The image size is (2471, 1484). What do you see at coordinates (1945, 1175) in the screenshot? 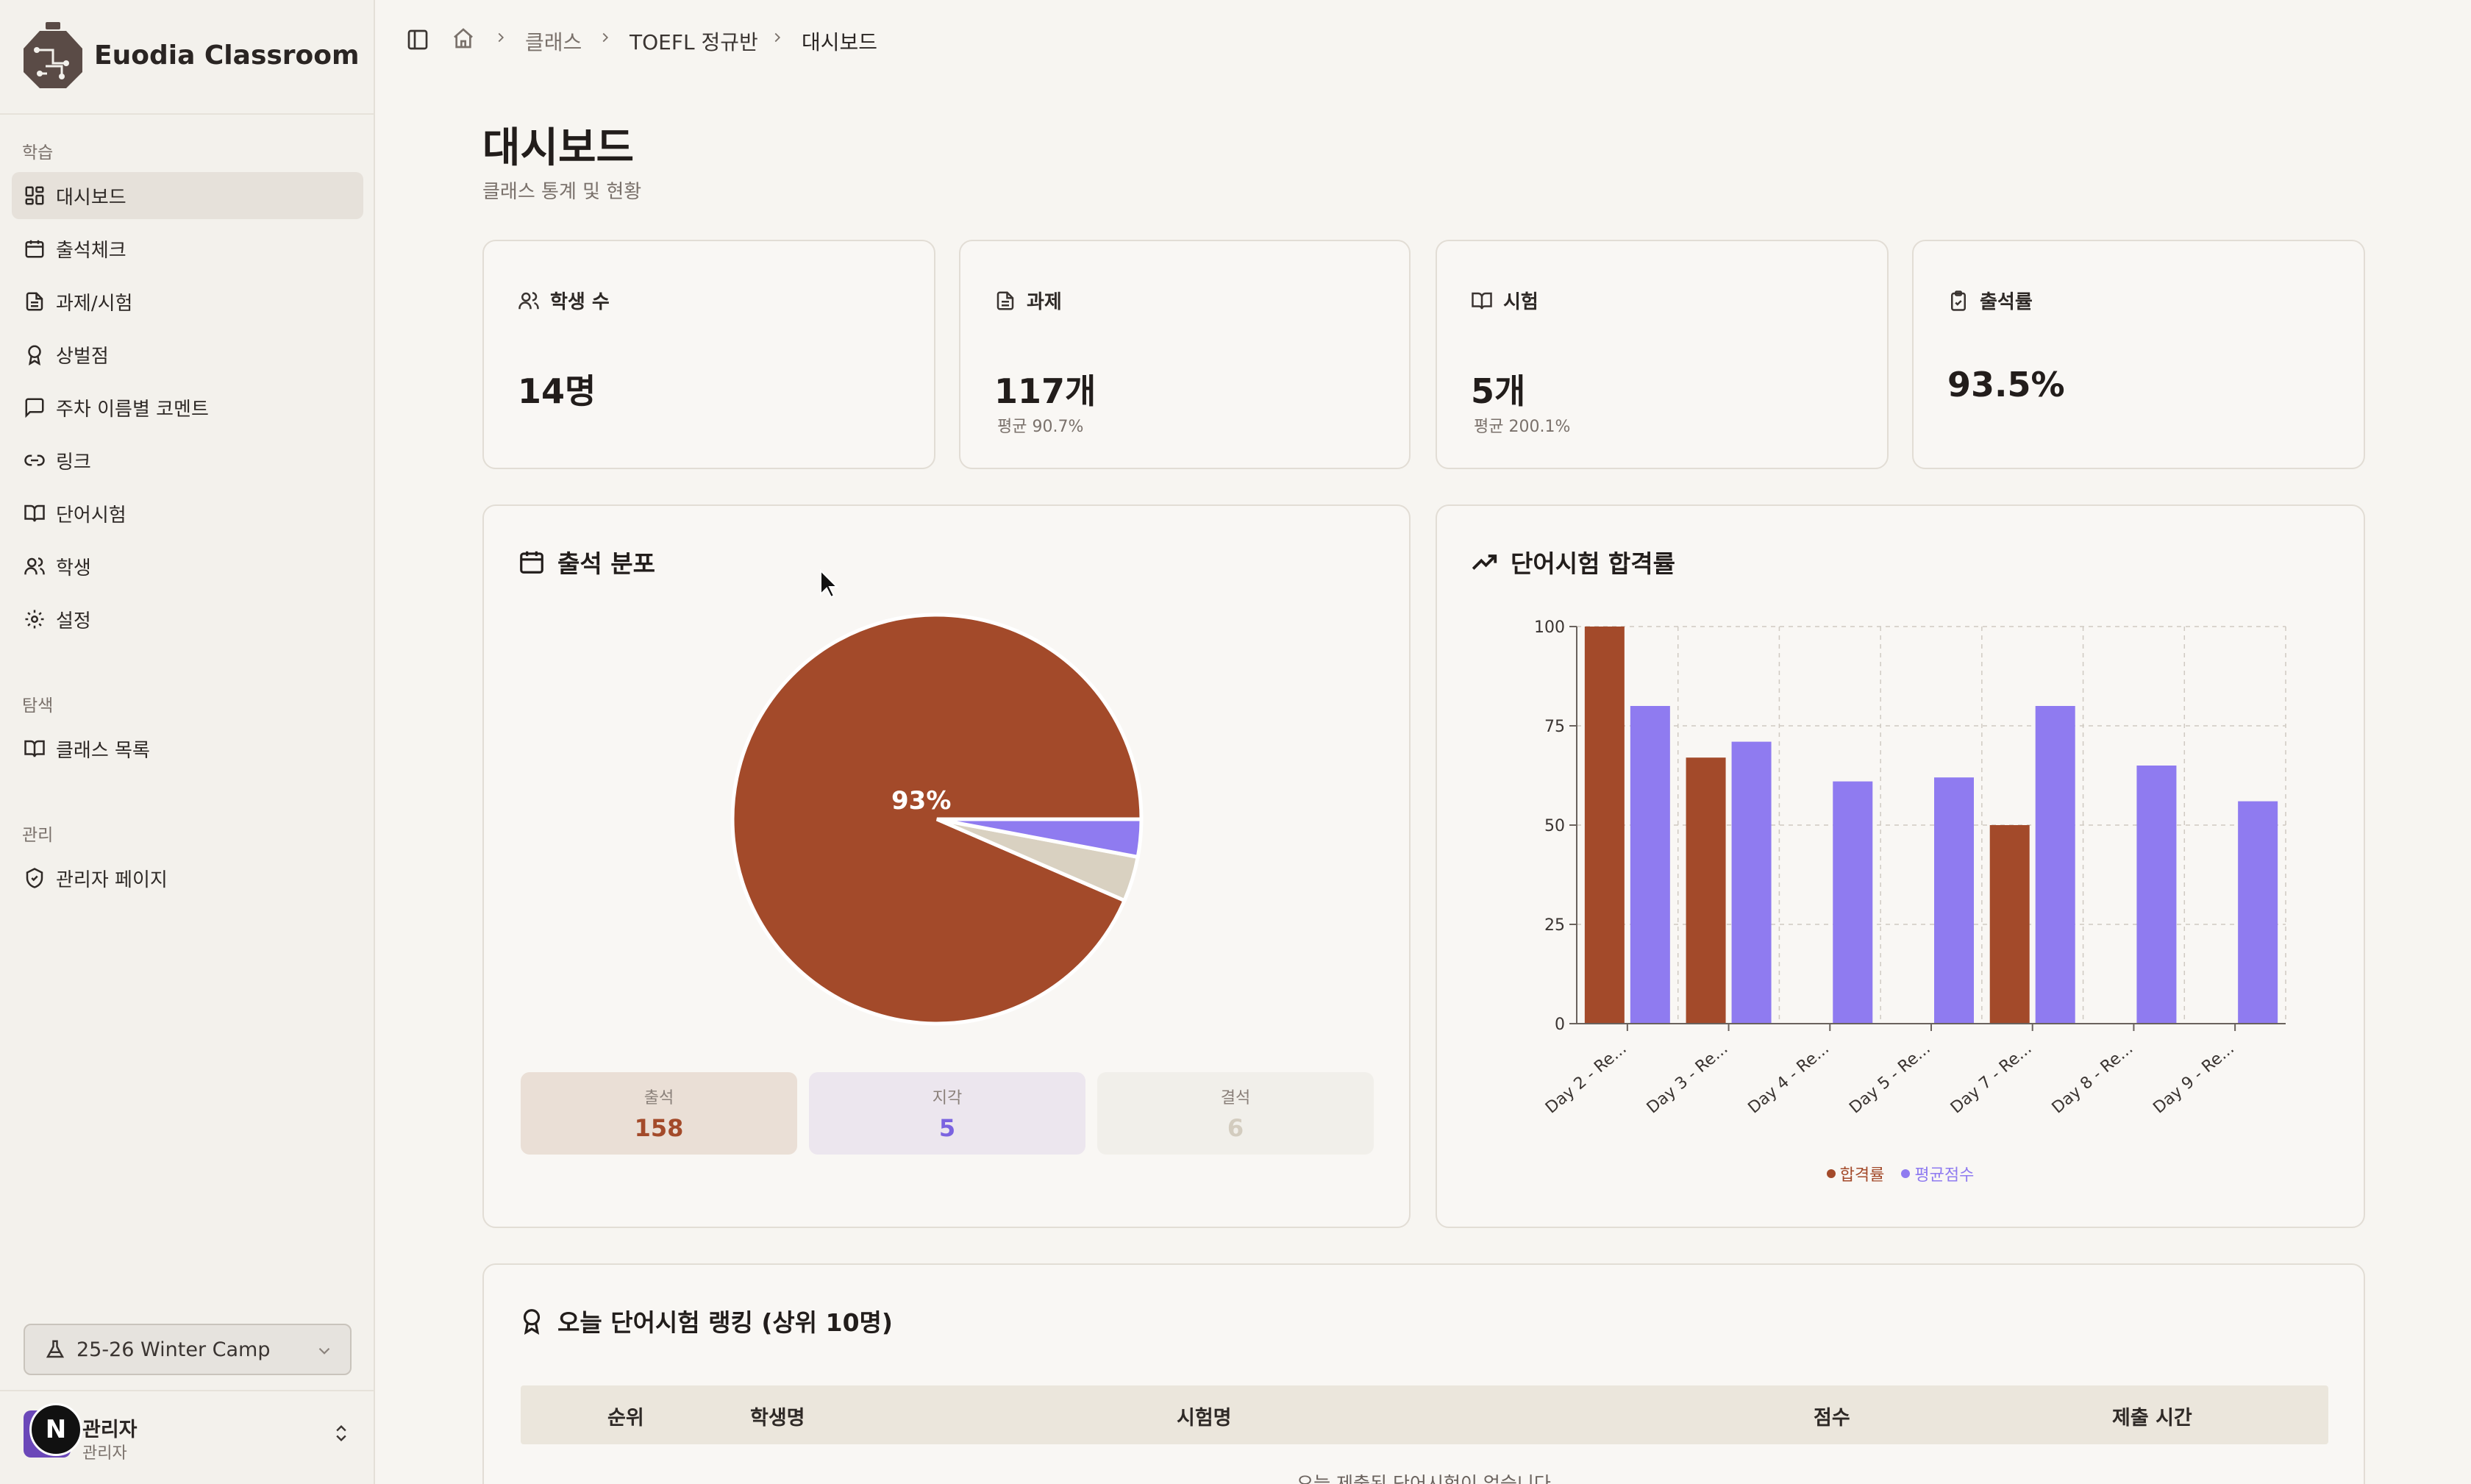
I see `legend-label: 평균점수` at bounding box center [1945, 1175].